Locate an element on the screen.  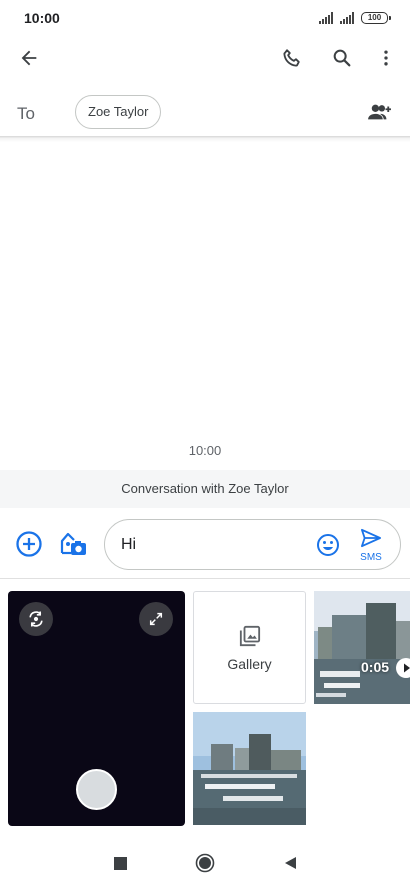
harbor-video-image is located at coordinates (362, 647).